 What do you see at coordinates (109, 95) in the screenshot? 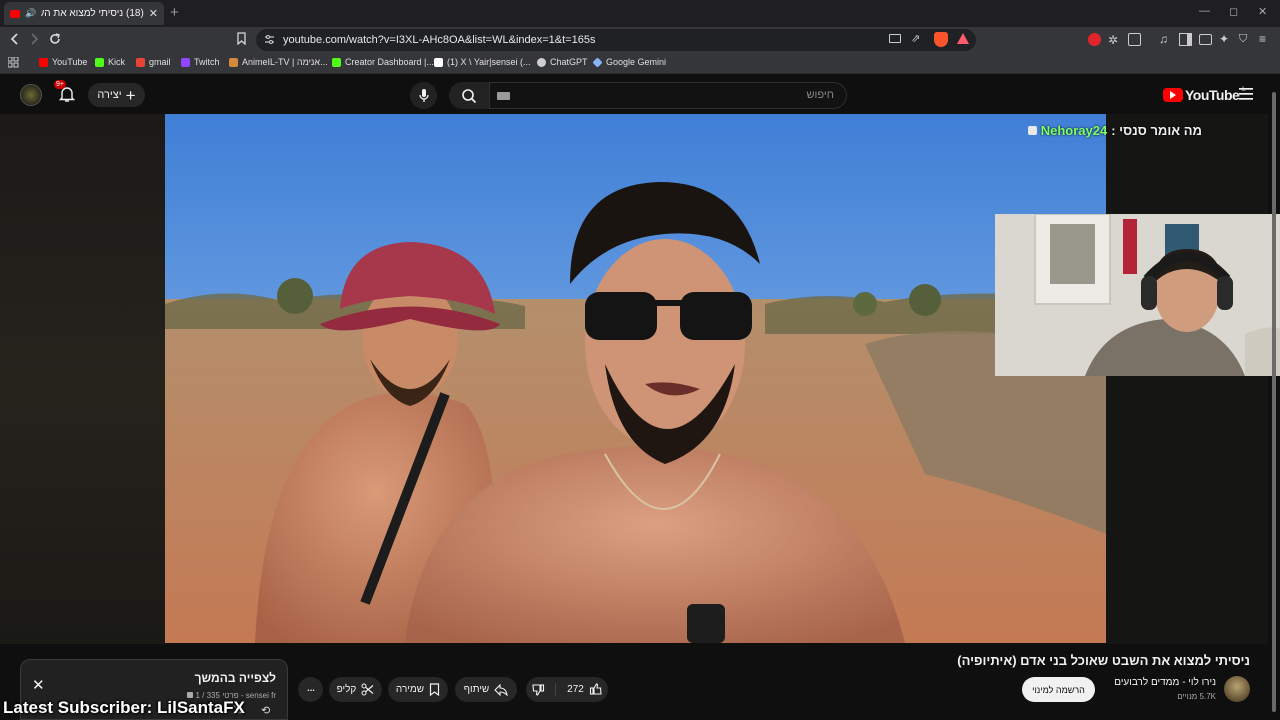
I see `create-label: יצירה` at bounding box center [109, 95].